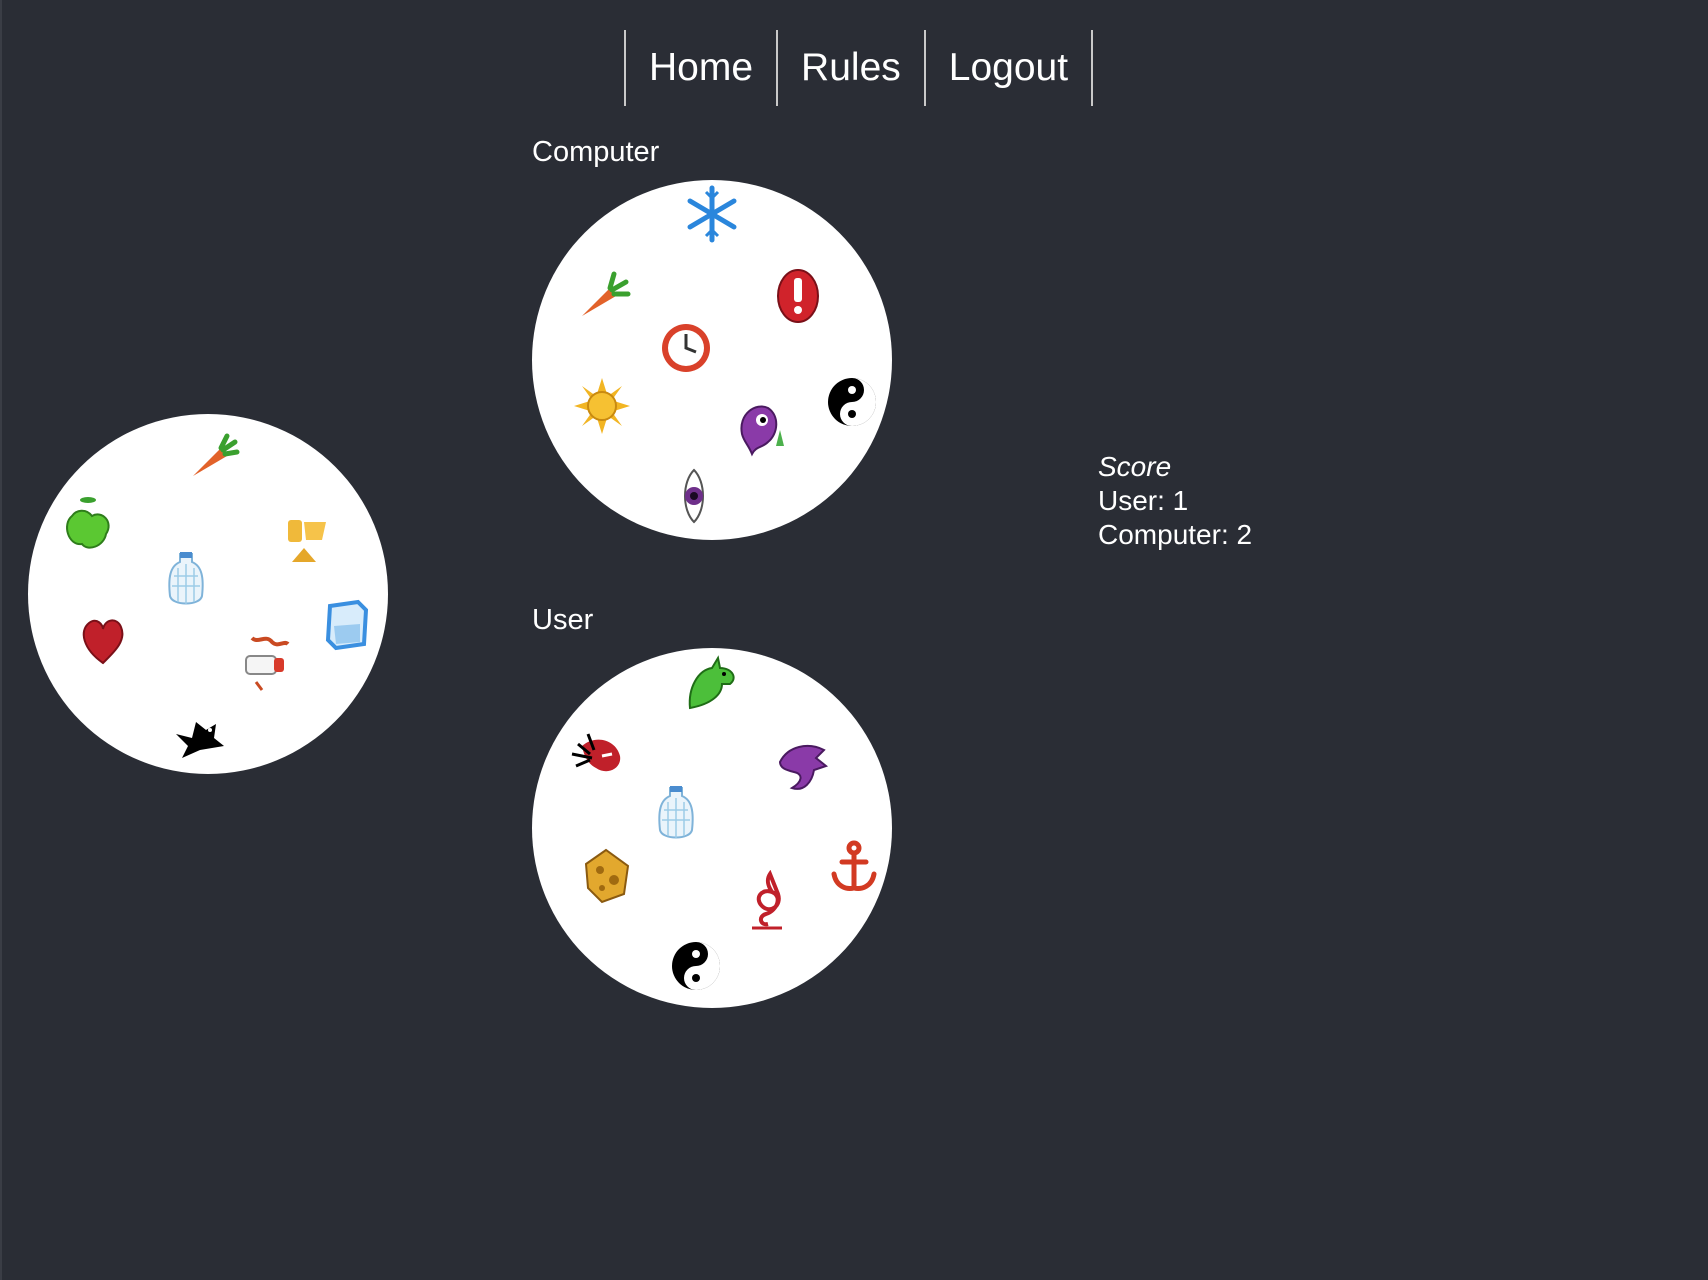 This screenshot has width=1708, height=1280. Describe the element at coordinates (686, 348) in the screenshot. I see `clock-icon` at that location.